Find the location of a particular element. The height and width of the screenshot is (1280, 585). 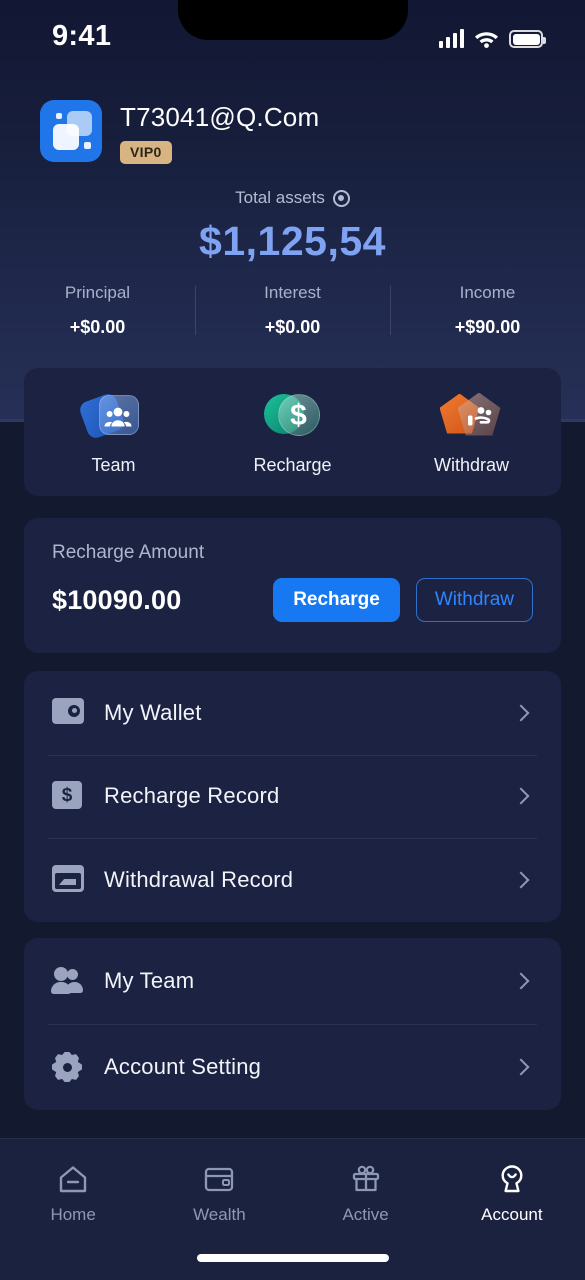

menu-item-my-team: My Team is located at coordinates (292, 981).